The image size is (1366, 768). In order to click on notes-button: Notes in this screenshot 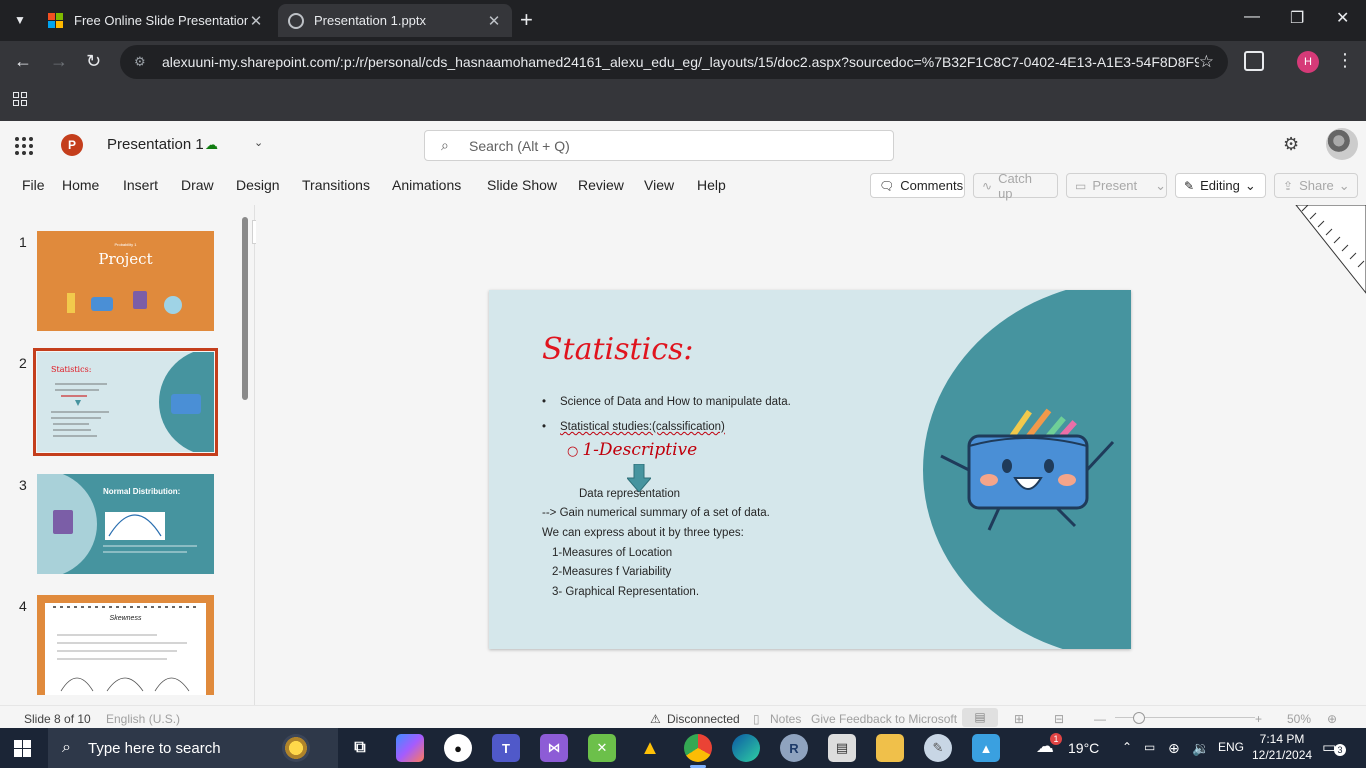, I will do `click(785, 719)`.